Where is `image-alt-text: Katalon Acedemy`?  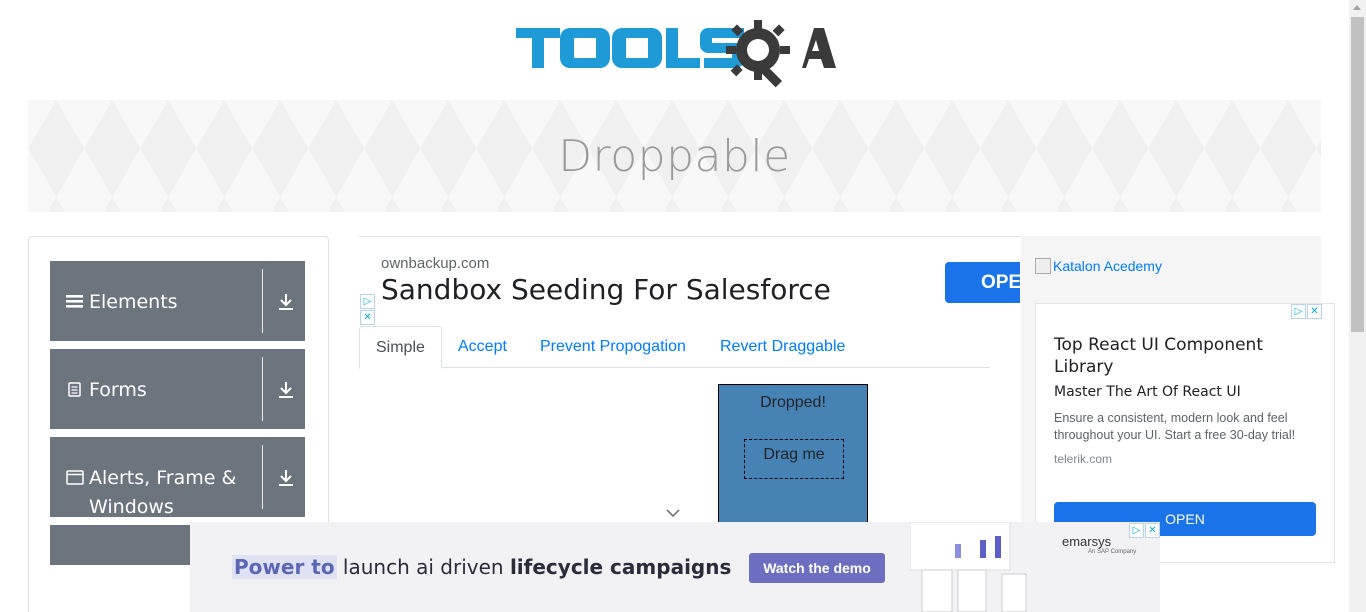
image-alt-text: Katalon Acedemy is located at coordinates (1107, 266).